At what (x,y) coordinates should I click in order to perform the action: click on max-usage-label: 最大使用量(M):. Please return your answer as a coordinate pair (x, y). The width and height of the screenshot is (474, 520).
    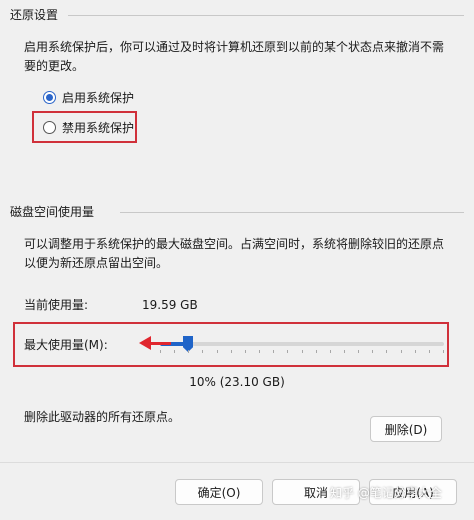
    Looking at the image, I should click on (66, 345).